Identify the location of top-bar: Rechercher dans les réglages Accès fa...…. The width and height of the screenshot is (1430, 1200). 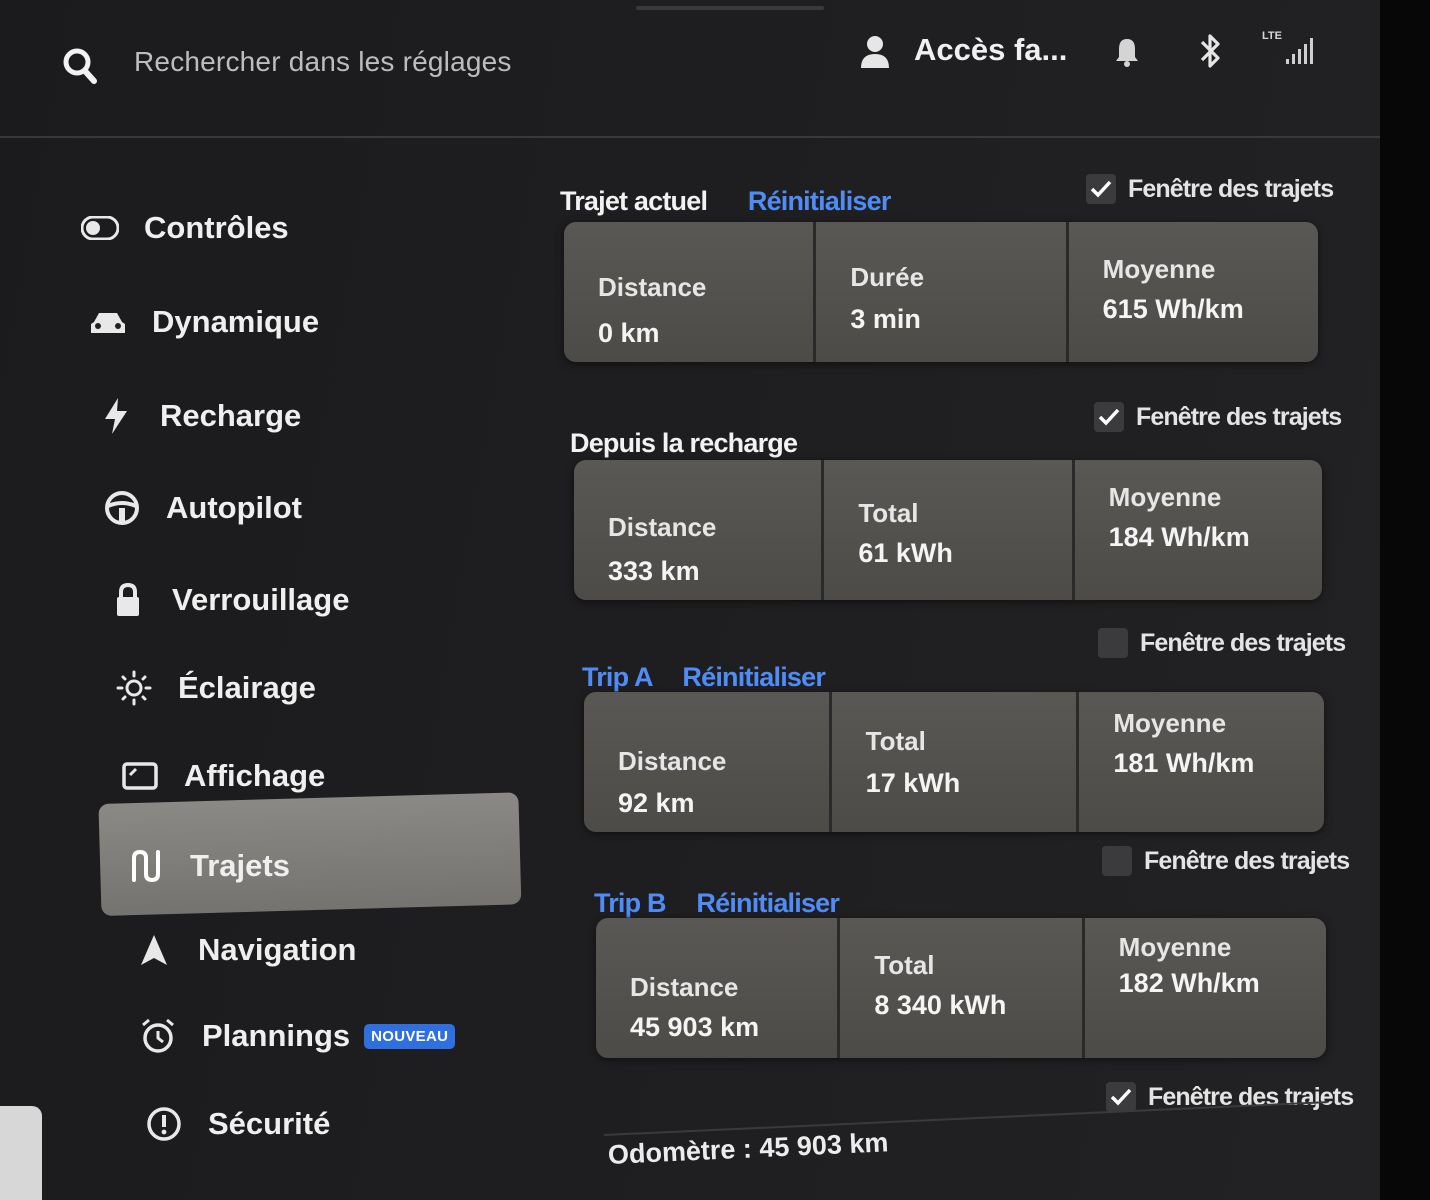
(690, 69).